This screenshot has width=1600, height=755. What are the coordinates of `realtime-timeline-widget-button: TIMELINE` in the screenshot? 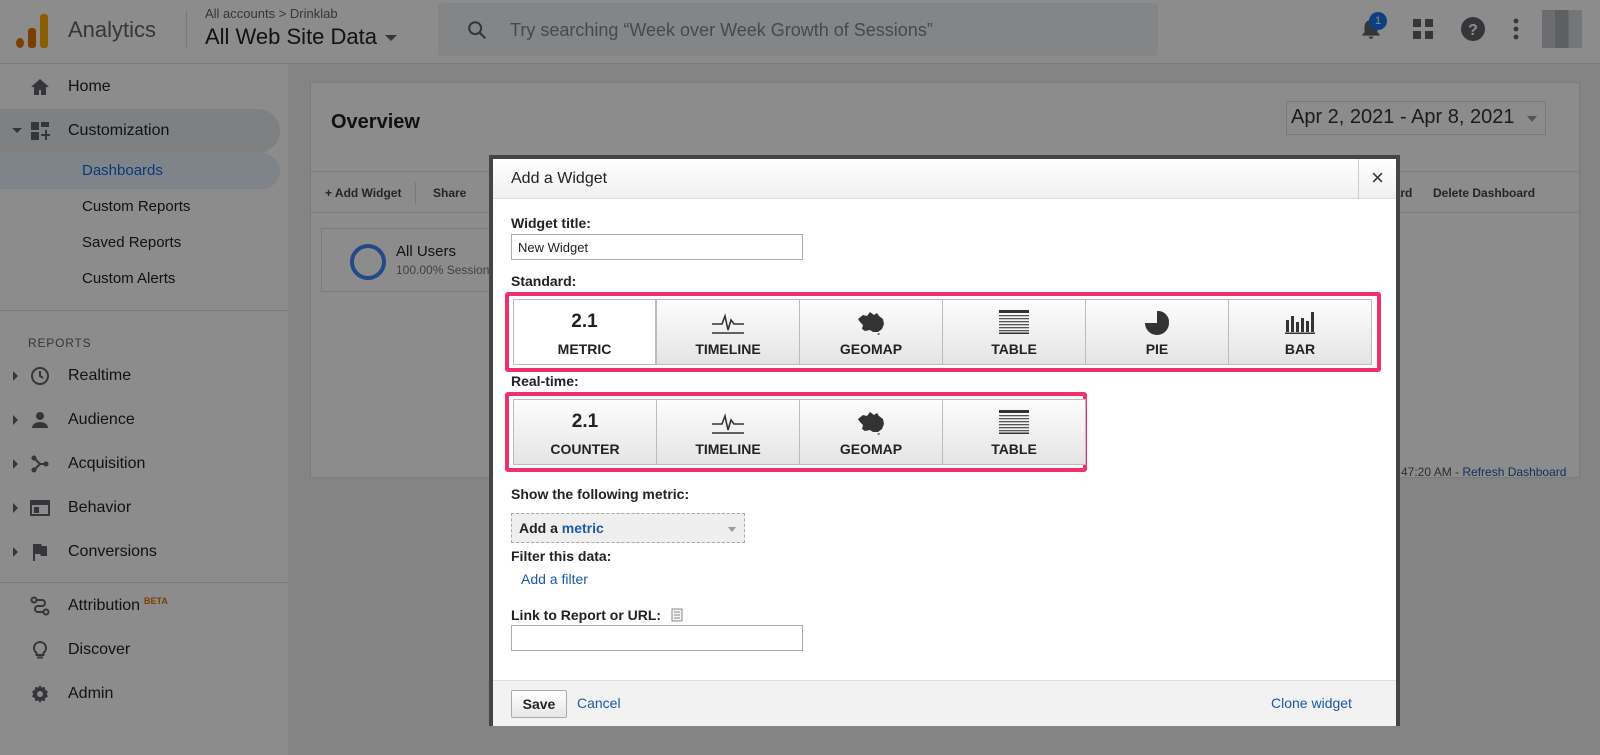 It's located at (728, 432).